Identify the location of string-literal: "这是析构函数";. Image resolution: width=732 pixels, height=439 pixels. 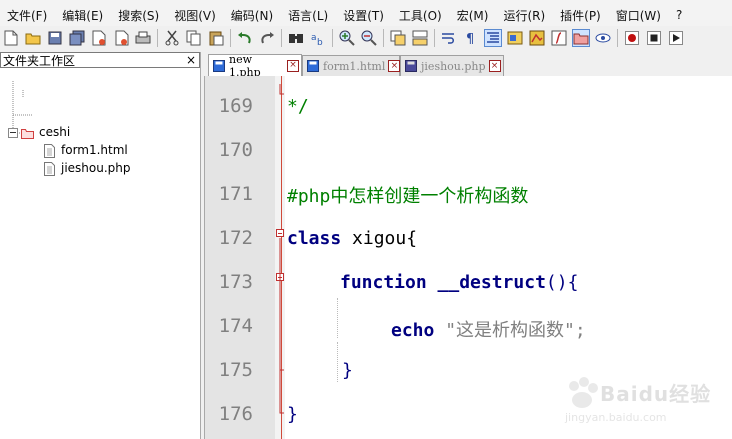
(510, 330).